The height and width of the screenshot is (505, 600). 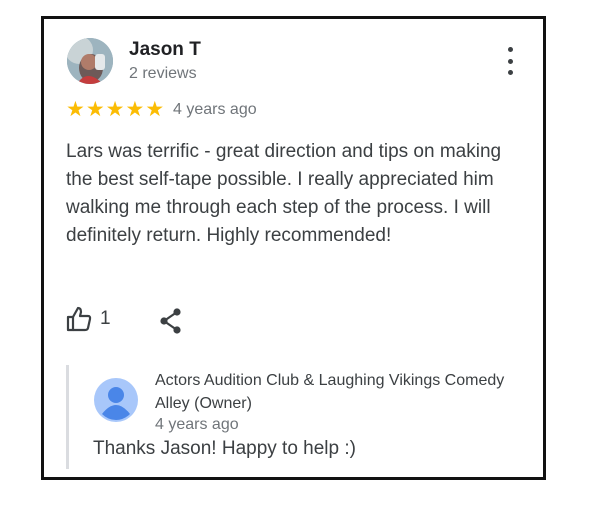 I want to click on review-date: 4 years ago, so click(x=215, y=109).